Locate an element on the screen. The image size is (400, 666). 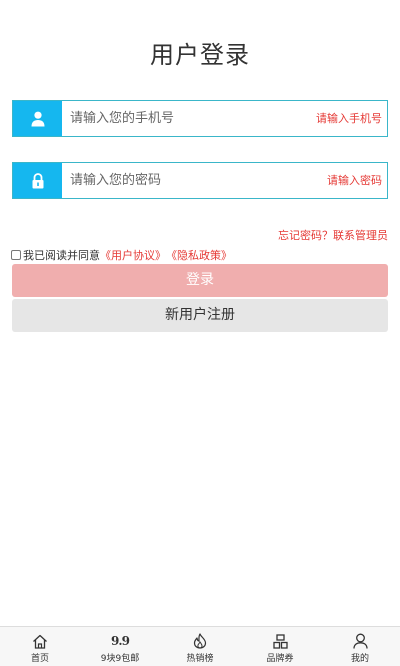
agreement-row: 我已阅读并同意 《用户协议》 《隐私政策》 is located at coordinates (121, 255).